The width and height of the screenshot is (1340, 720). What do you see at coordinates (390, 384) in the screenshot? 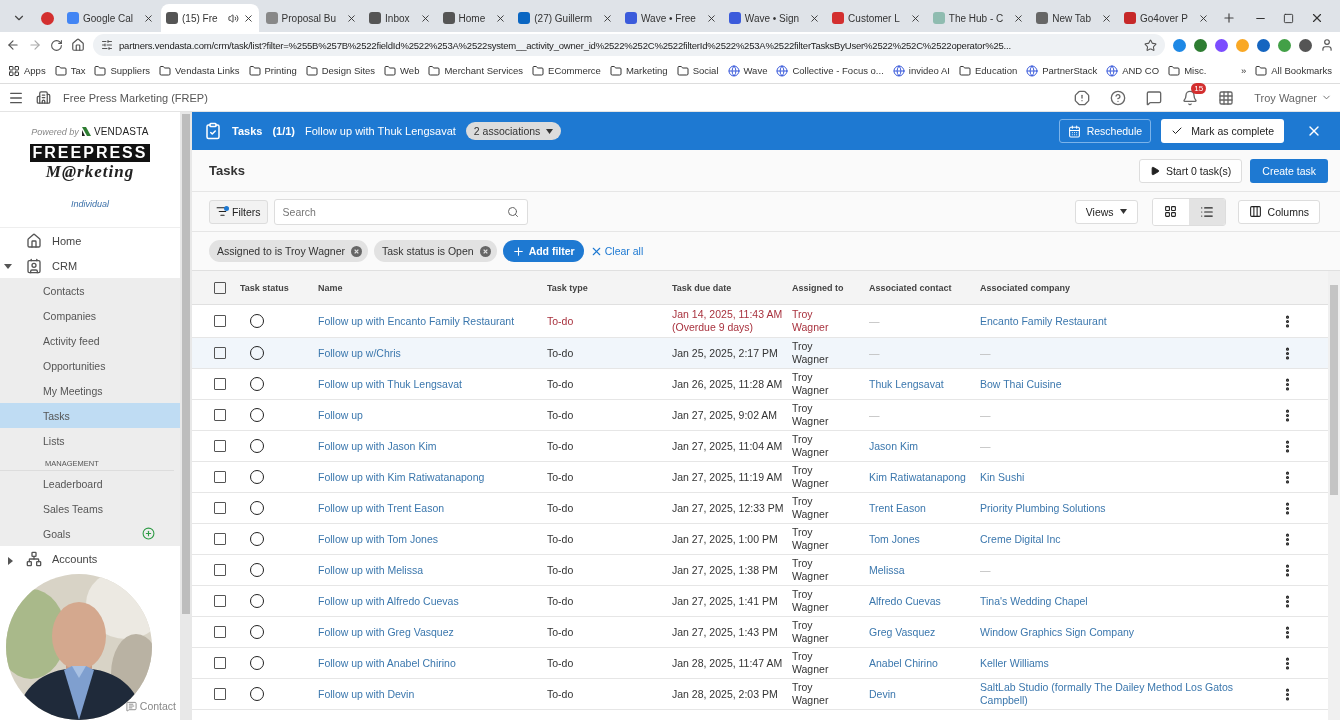
I see `task-name: Follow up with Thuk Lengsavat` at bounding box center [390, 384].